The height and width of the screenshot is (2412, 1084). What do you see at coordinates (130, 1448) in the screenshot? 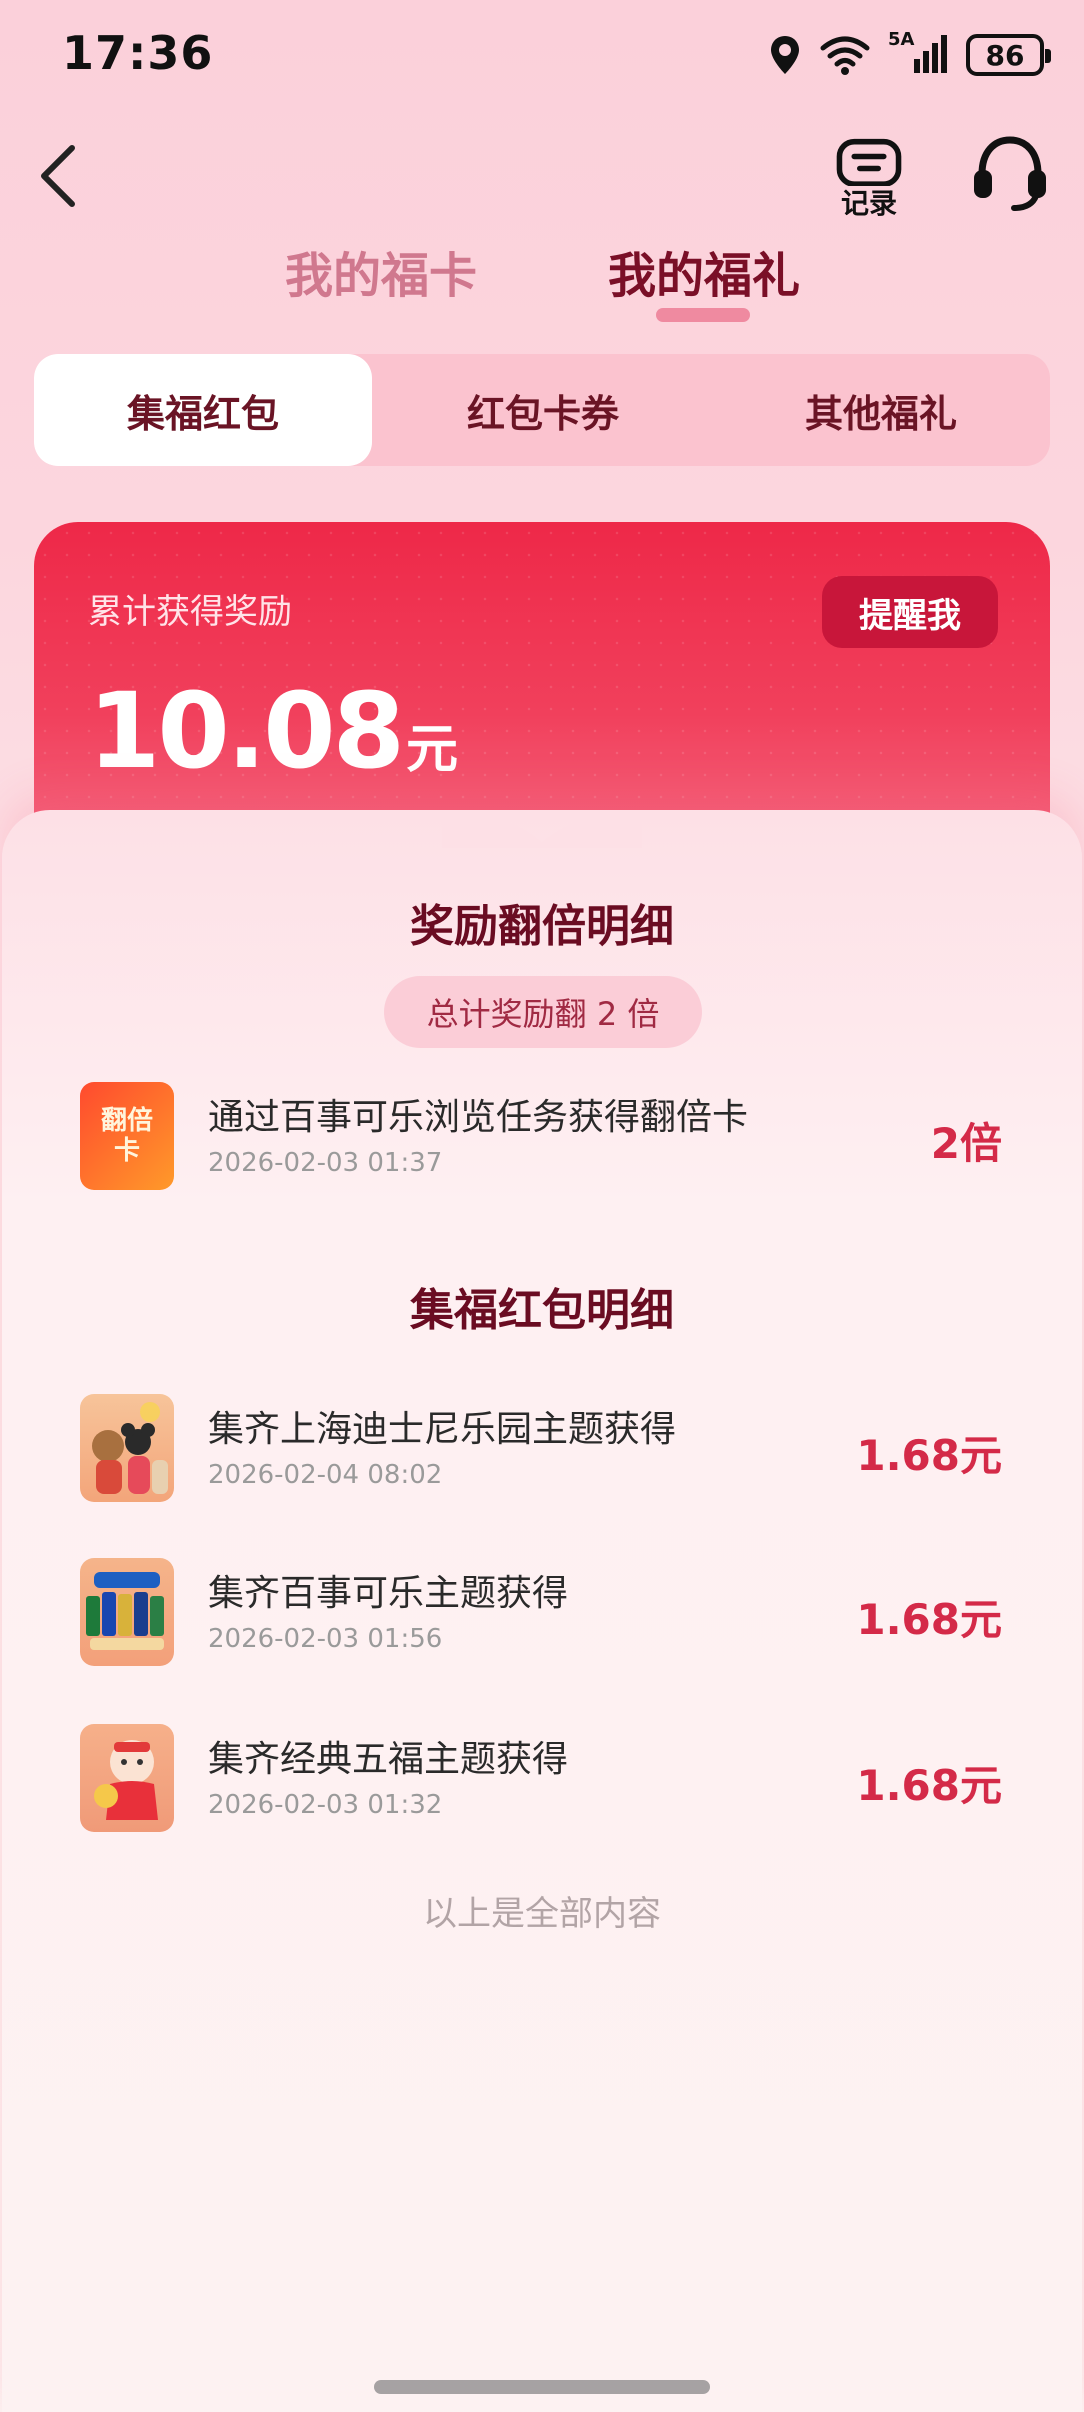
I see `disney-characters-icon` at bounding box center [130, 1448].